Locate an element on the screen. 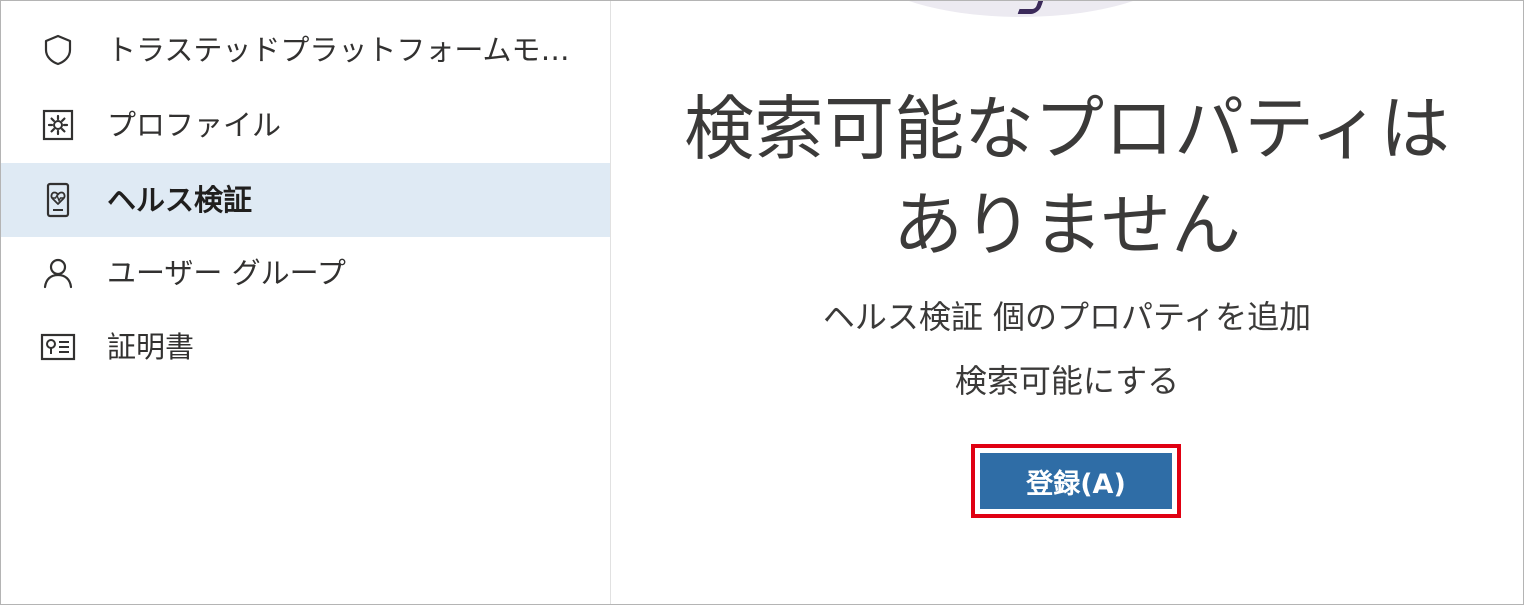 The height and width of the screenshot is (605, 1524). health-device-icon is located at coordinates (58, 200).